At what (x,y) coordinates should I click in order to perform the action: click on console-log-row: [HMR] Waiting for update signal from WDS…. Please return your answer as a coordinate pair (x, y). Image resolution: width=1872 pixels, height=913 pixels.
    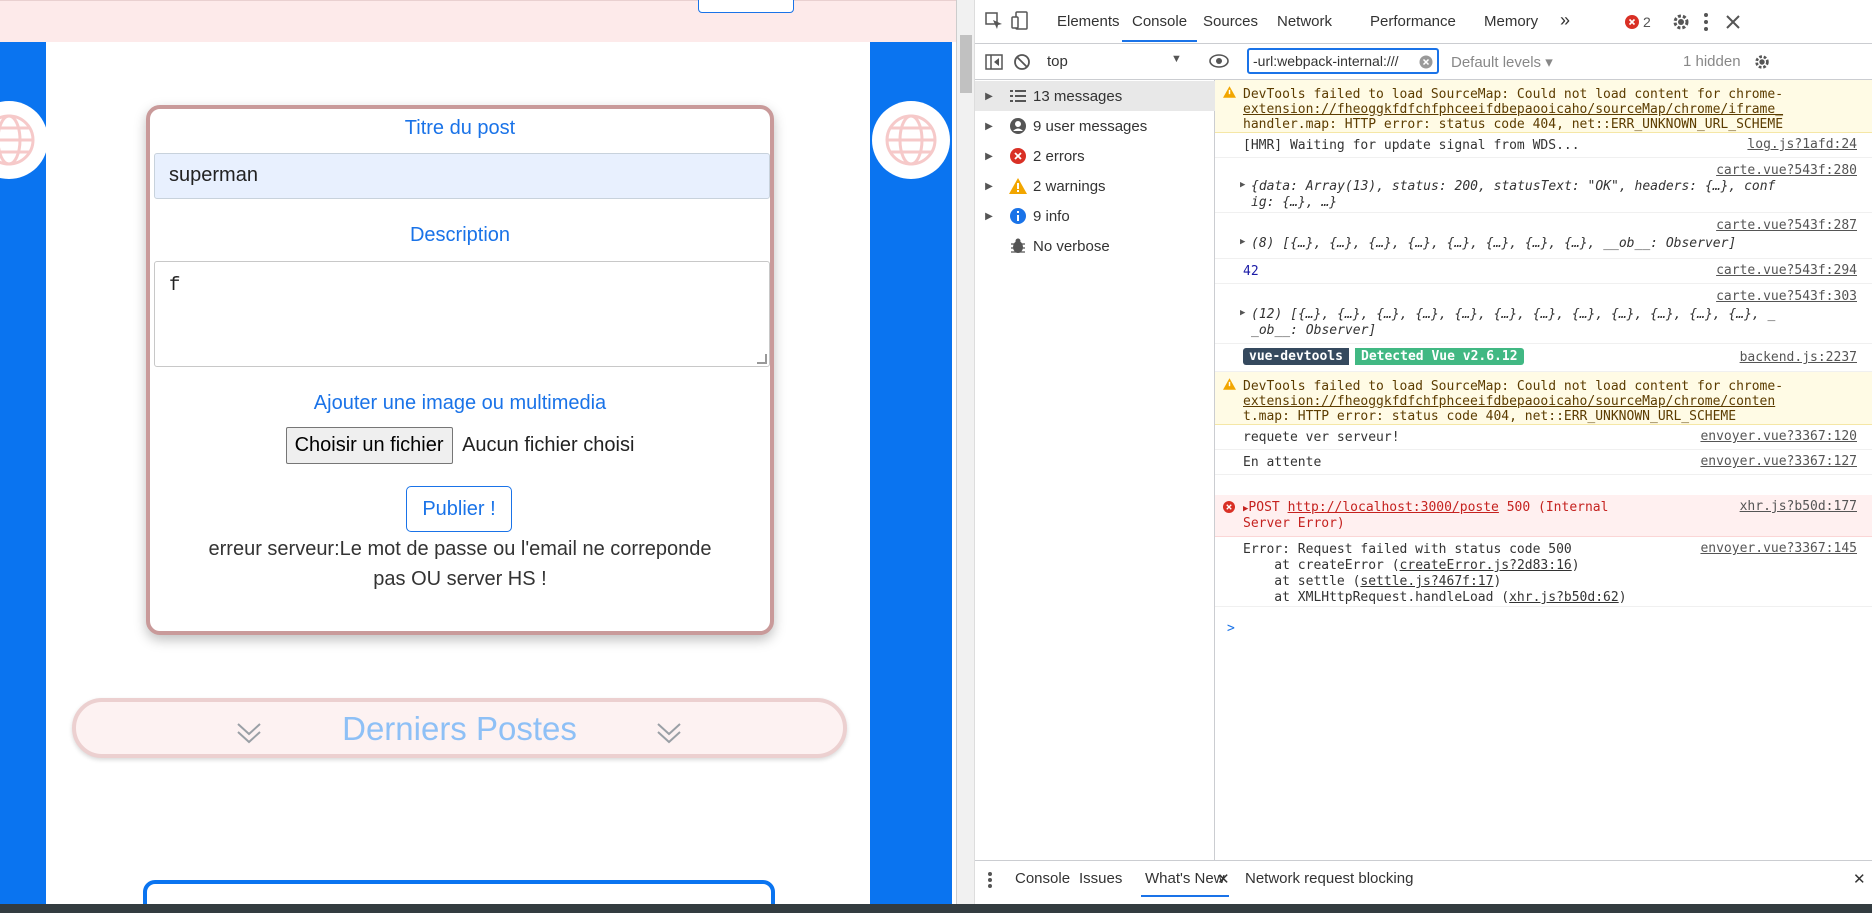
    Looking at the image, I should click on (1543, 145).